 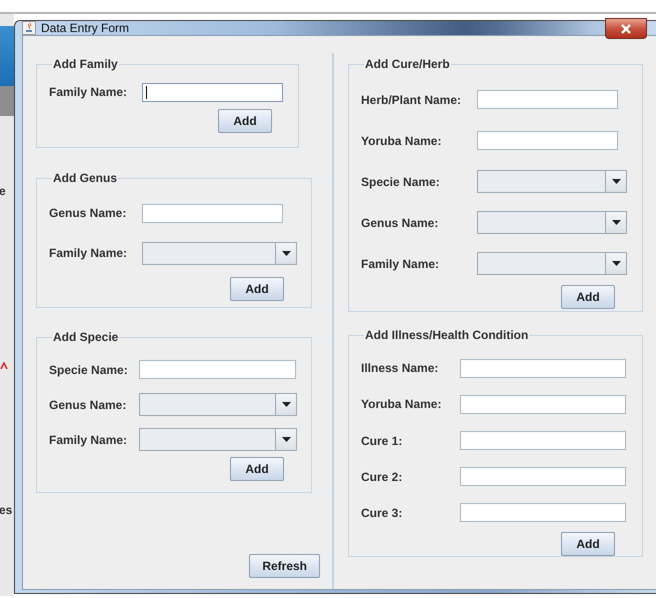 I want to click on field-label: Cure 3:, so click(x=382, y=513).